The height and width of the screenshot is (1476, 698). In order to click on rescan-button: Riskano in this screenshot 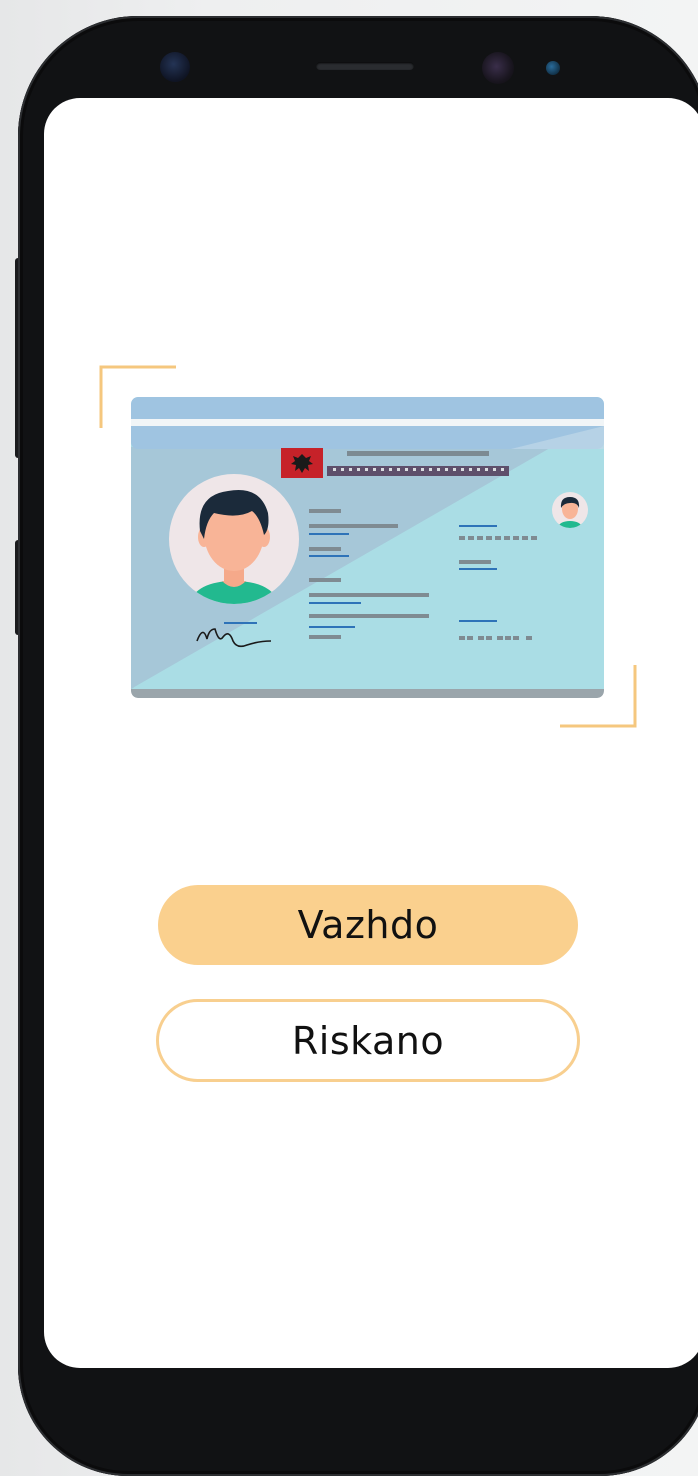, I will do `click(368, 1040)`.